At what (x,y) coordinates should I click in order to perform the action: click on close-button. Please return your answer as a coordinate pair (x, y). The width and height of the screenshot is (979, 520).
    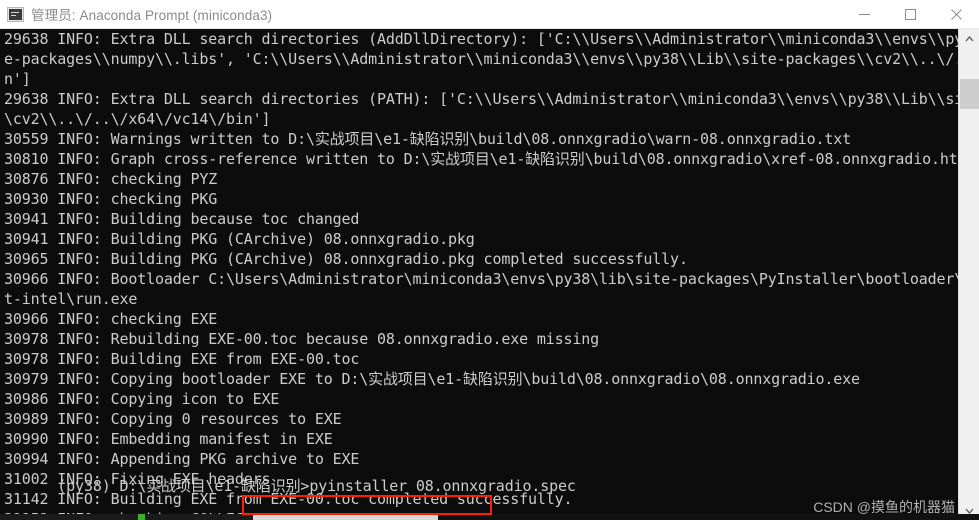
    Looking at the image, I should click on (956, 14).